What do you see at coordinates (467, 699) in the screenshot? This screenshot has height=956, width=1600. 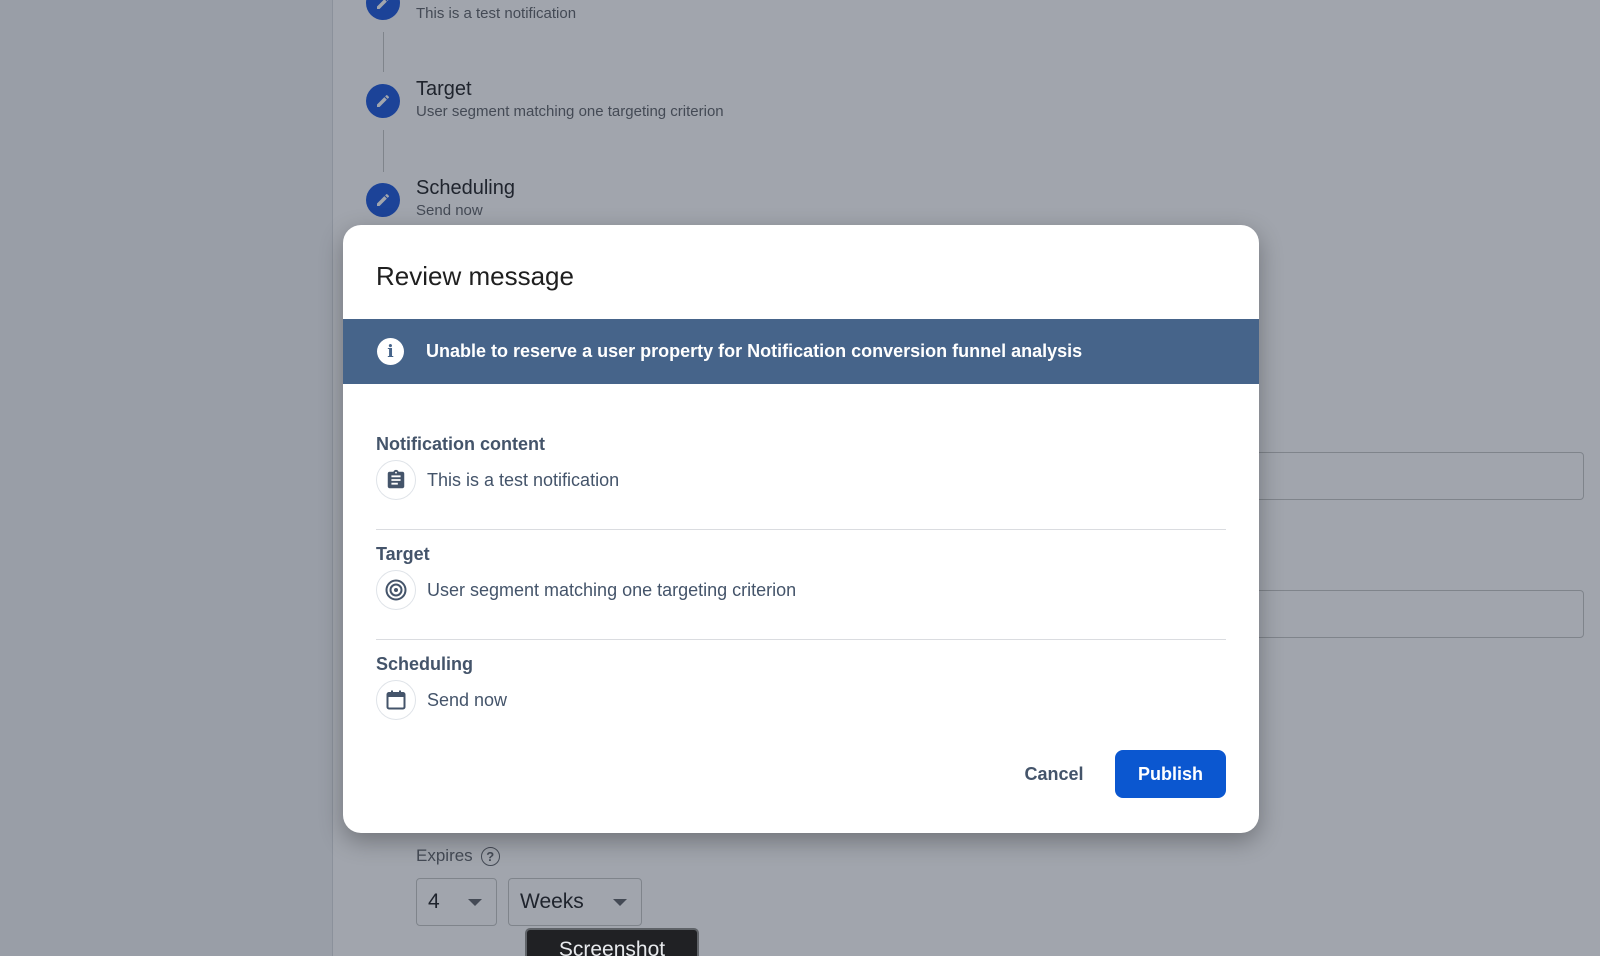 I see `section-value: Send now` at bounding box center [467, 699].